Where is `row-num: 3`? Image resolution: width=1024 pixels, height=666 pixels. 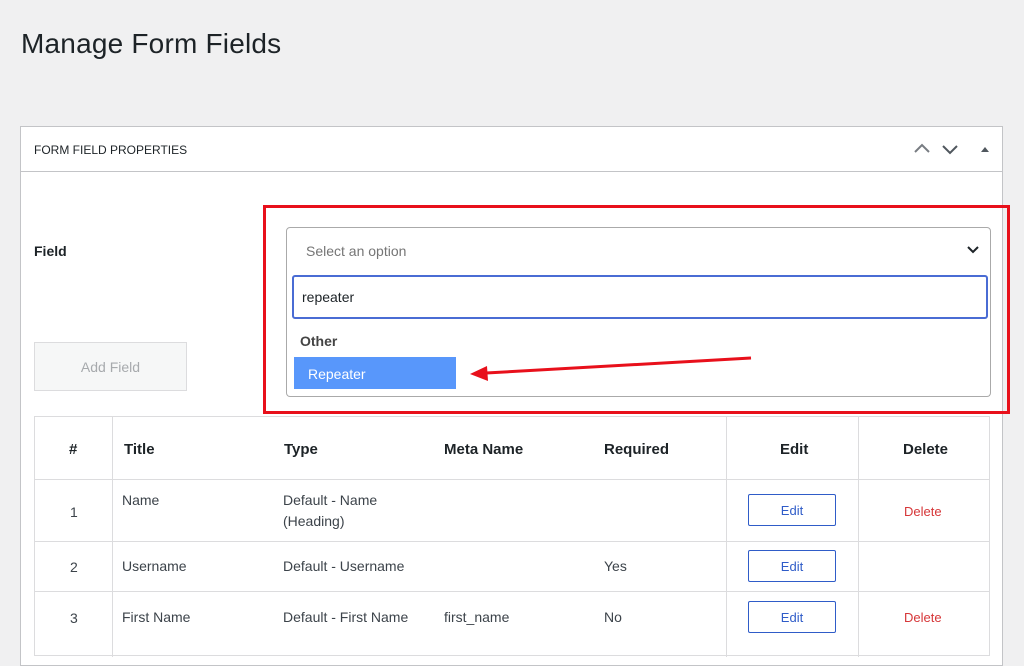
row-num: 3 is located at coordinates (74, 618).